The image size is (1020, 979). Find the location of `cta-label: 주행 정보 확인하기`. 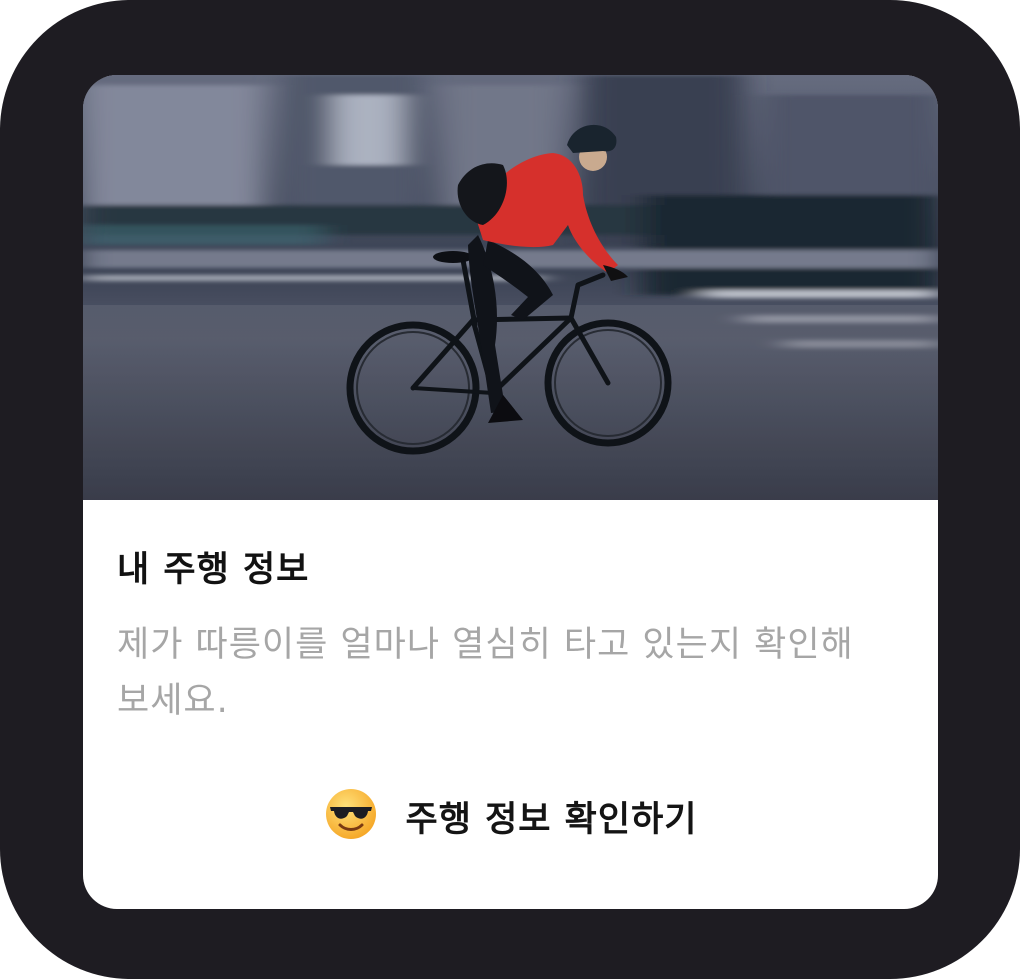

cta-label: 주행 정보 확인하기 is located at coordinates (551, 819).